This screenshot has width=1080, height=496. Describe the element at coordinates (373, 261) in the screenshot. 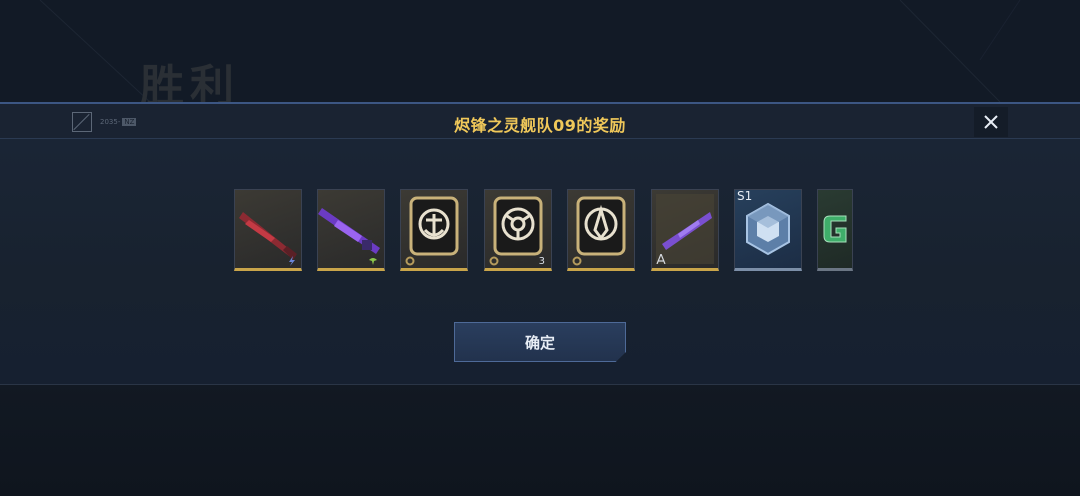

I see `bird-icon` at that location.